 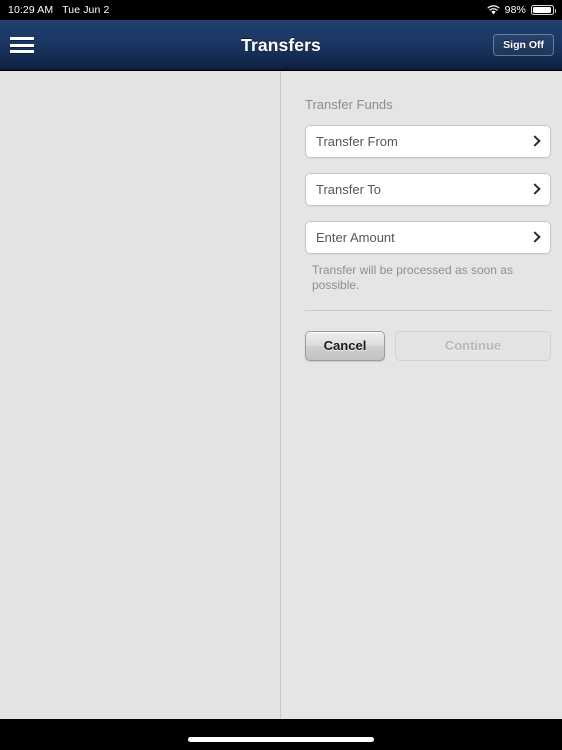 I want to click on status-bar-right: 98%, so click(x=521, y=10).